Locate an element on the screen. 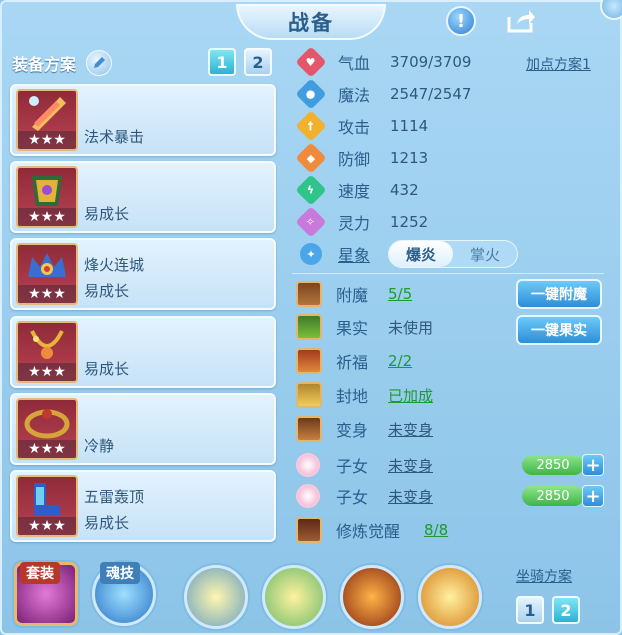 The width and height of the screenshot is (622, 635). fief-label: 封地 is located at coordinates (352, 396).